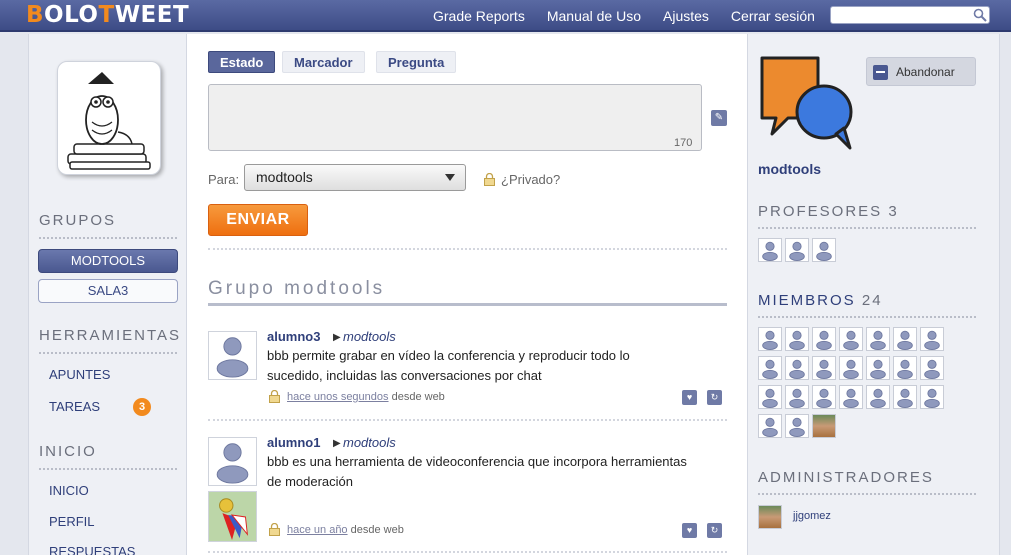  I want to click on medal-badge, so click(232, 516).